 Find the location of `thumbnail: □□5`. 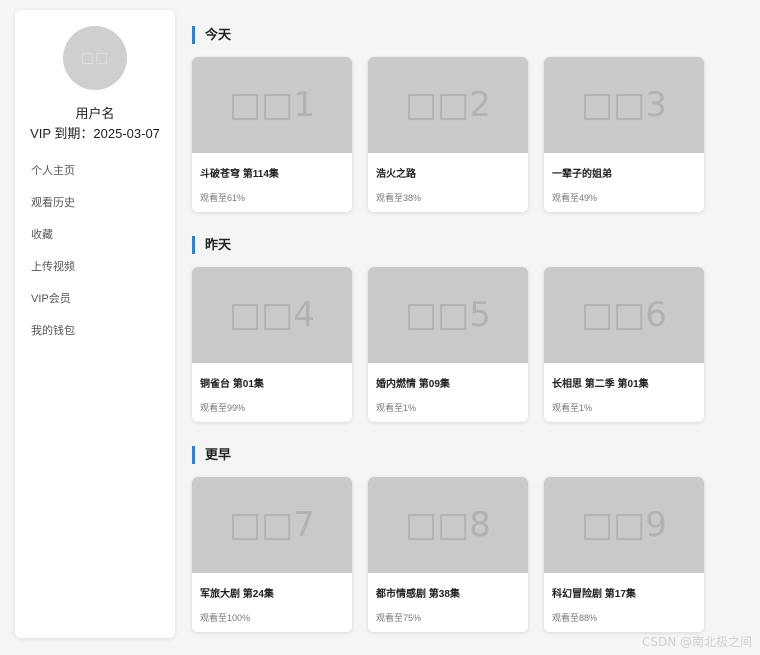

thumbnail: □□5 is located at coordinates (448, 315).